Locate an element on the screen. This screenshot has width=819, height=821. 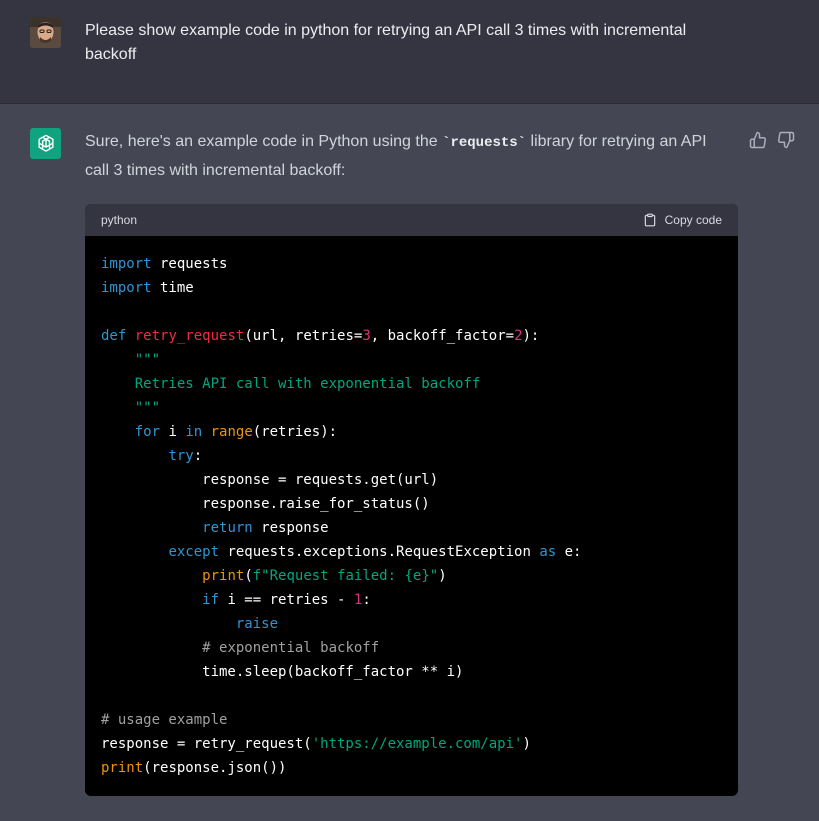
code-token: i is located at coordinates (173, 432).